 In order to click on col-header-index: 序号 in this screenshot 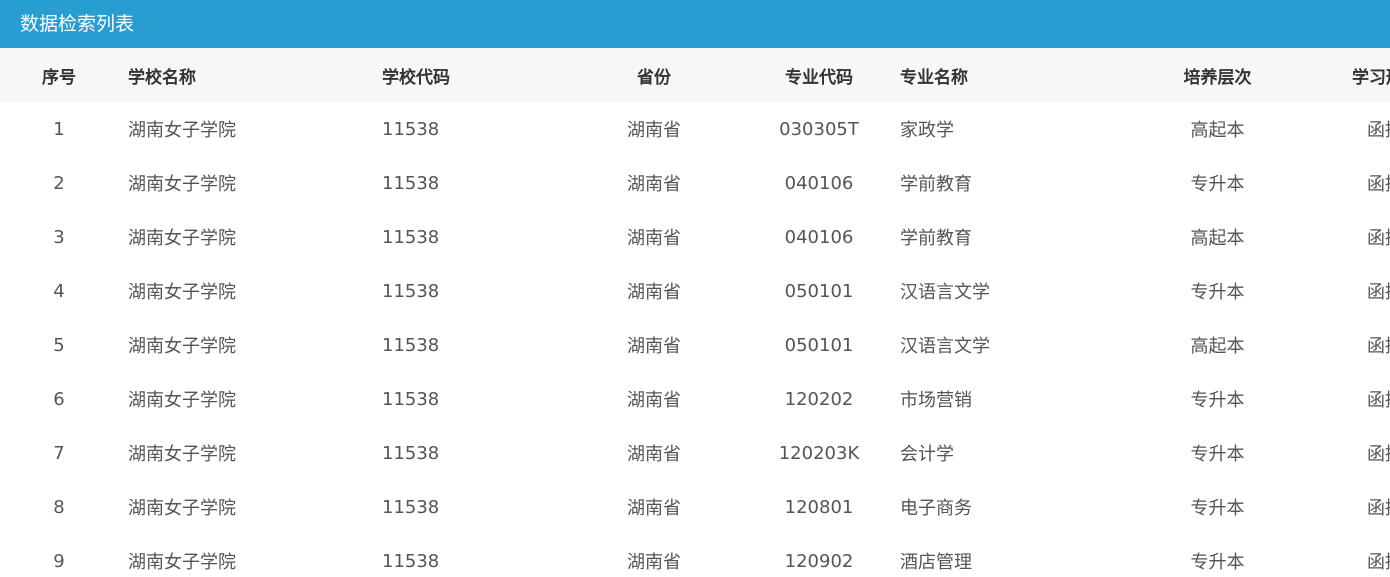, I will do `click(59, 75)`.